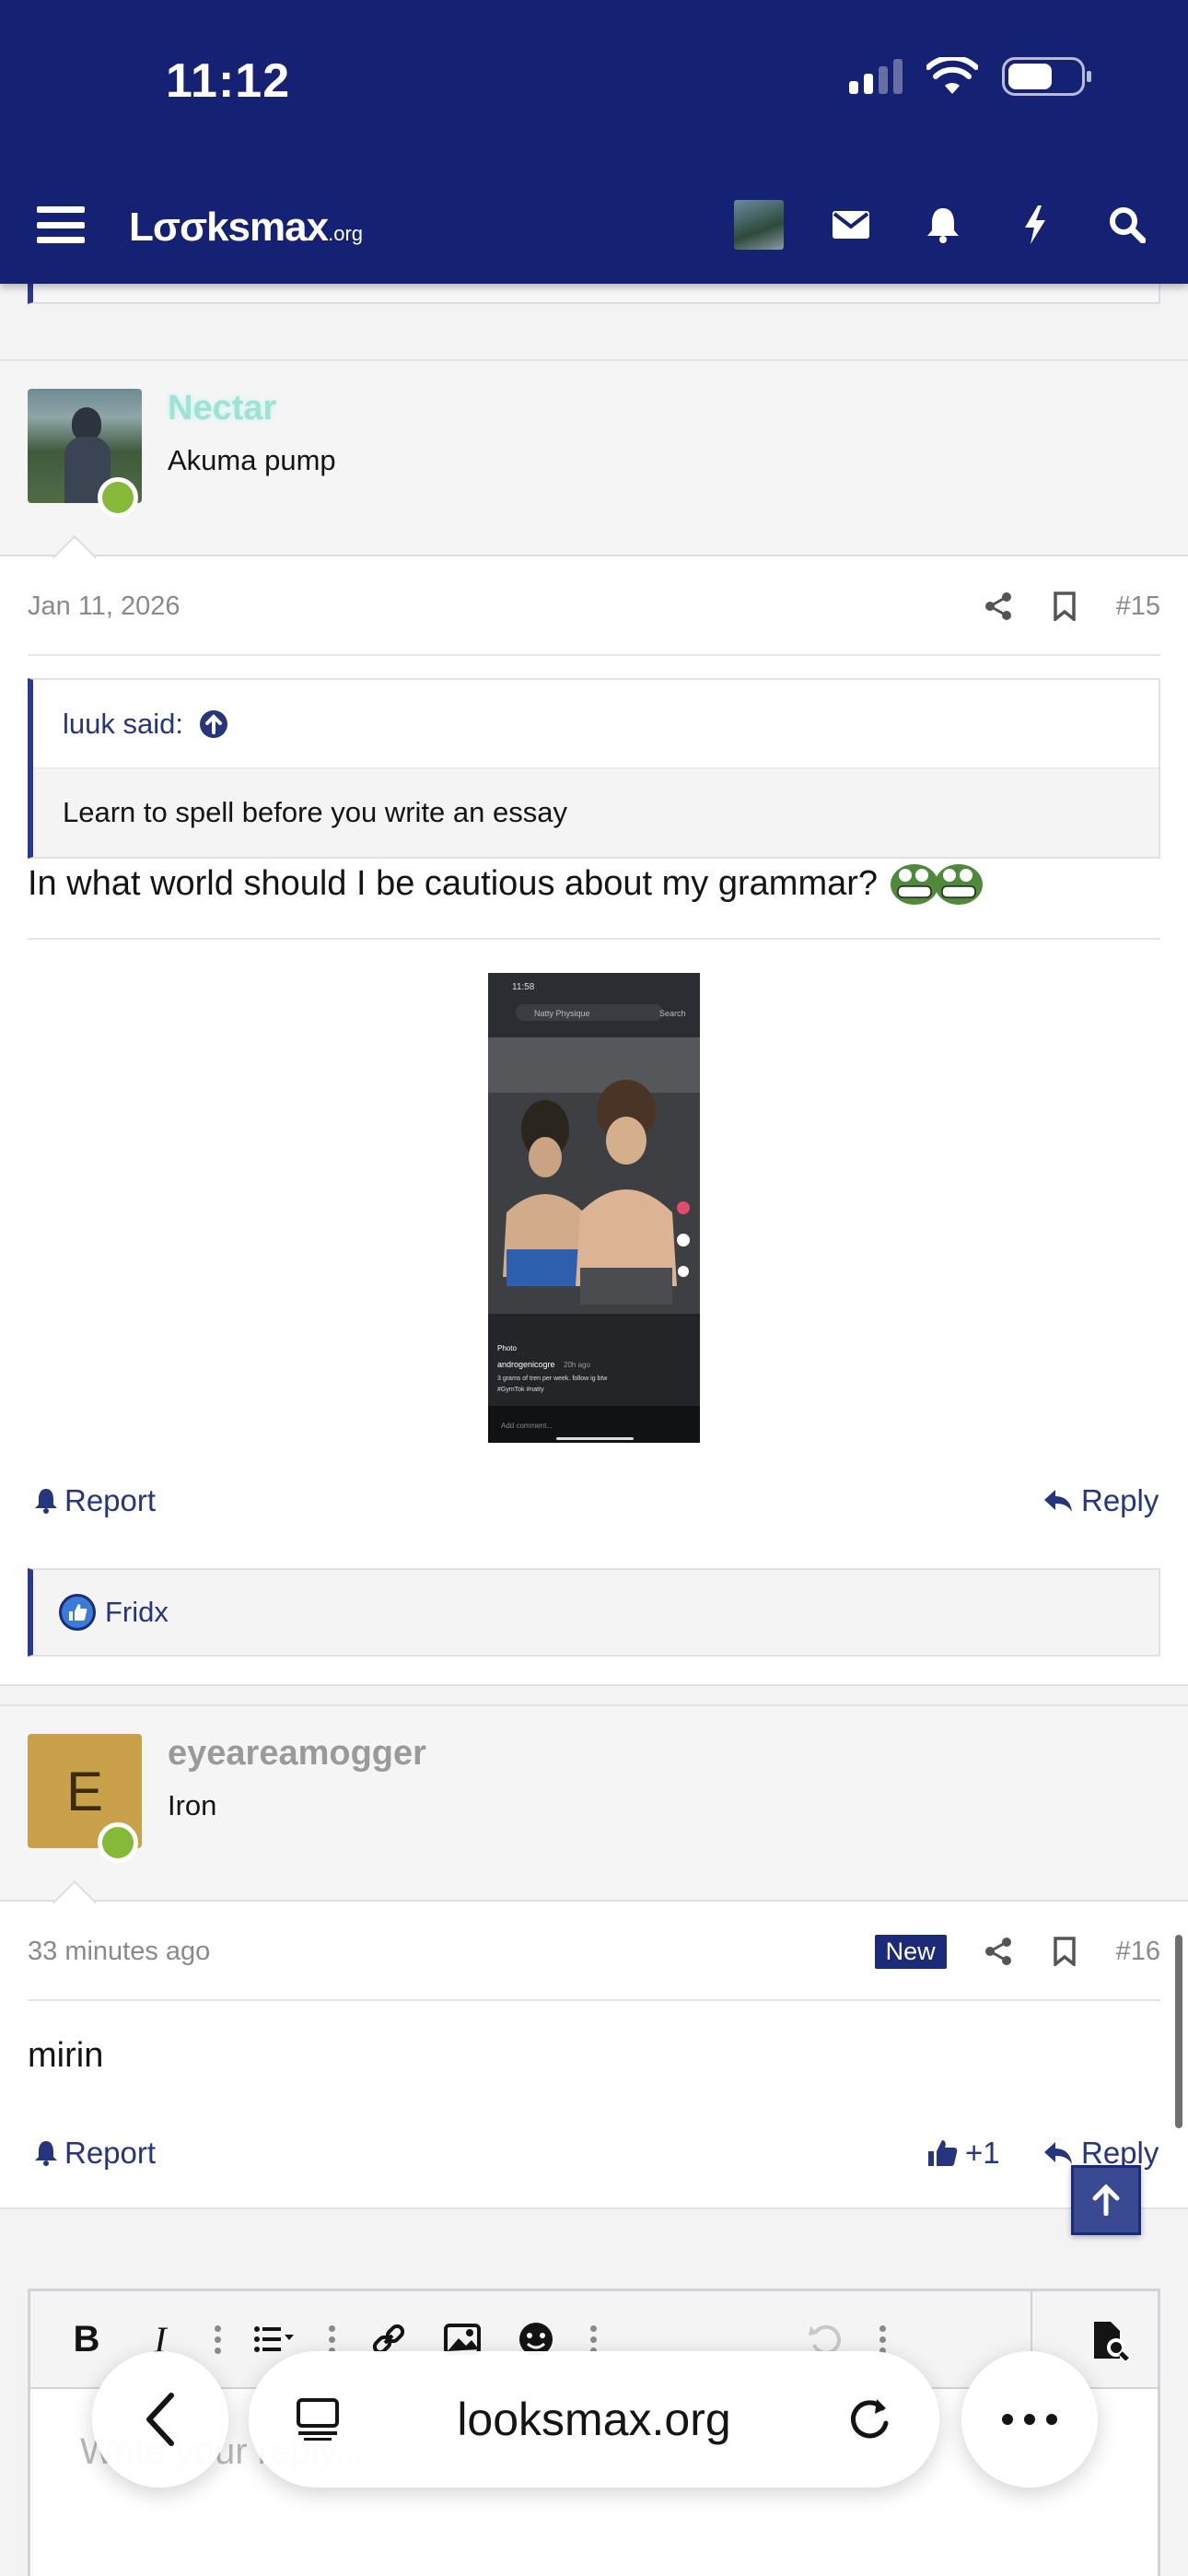  I want to click on tabs-icon, so click(318, 2419).